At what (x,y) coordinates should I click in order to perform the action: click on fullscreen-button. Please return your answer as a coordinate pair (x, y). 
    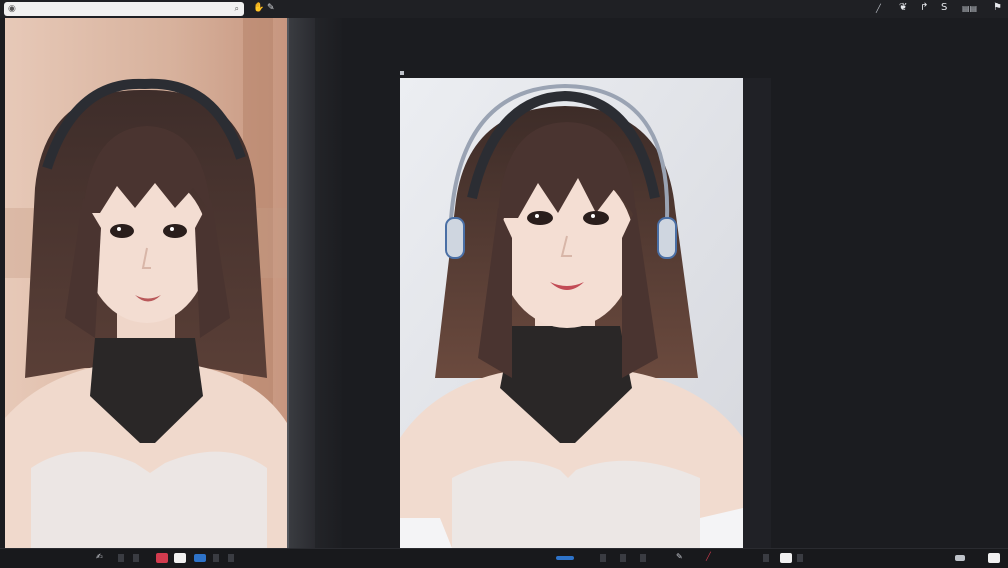
    Looking at the image, I should click on (786, 558).